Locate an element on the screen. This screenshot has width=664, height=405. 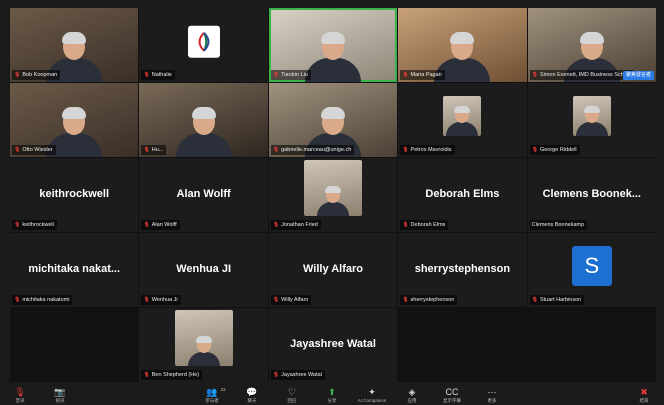
organization-logo-icon is located at coordinates (203, 41).